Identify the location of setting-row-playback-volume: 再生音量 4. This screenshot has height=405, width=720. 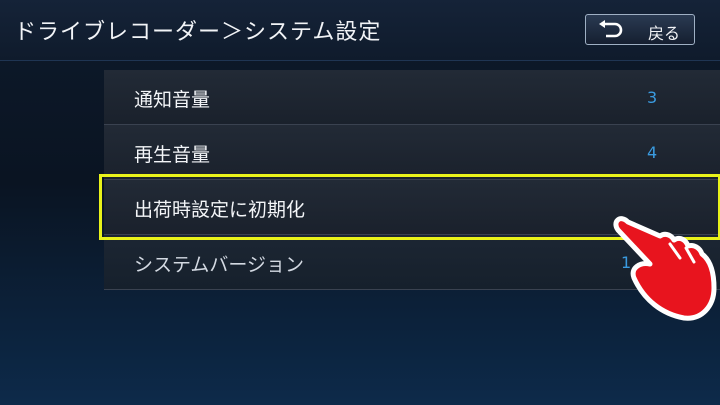
(412, 152).